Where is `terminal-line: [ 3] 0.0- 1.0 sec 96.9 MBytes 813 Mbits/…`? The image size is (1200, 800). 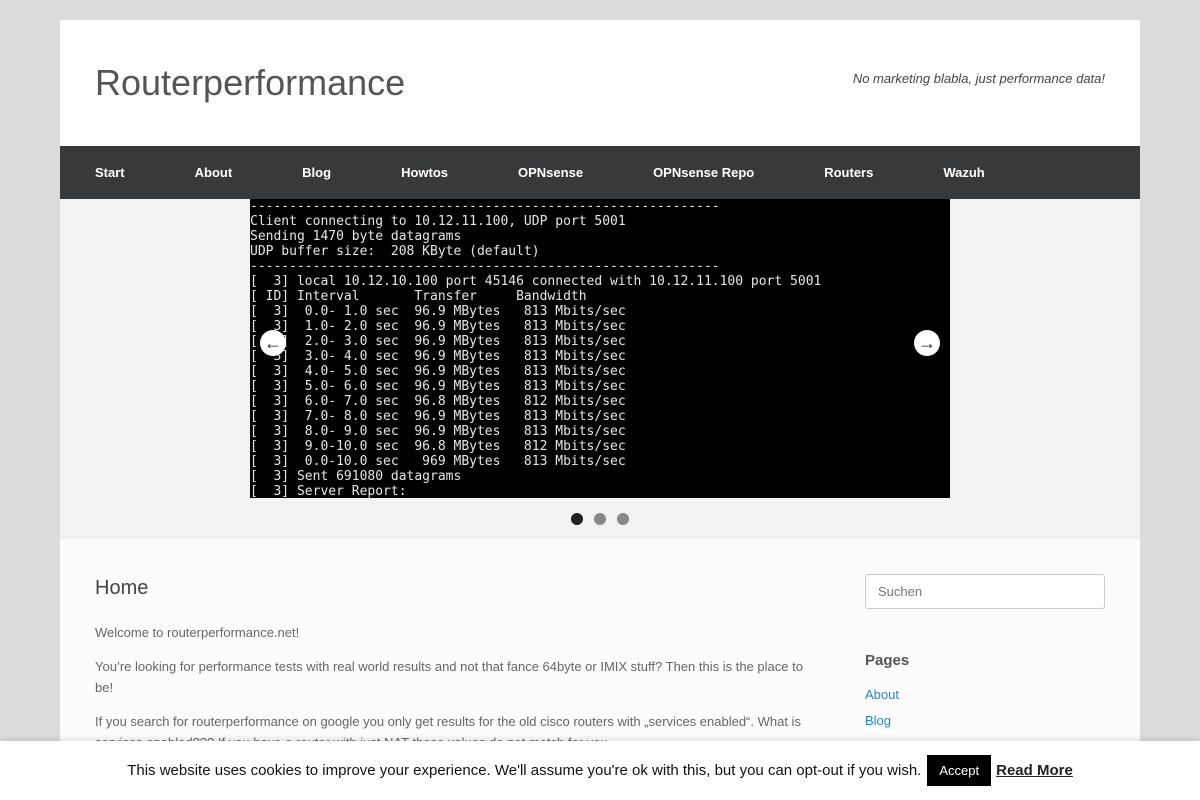
terminal-line: [ 3] 0.0- 1.0 sec 96.9 MBytes 813 Mbits/… is located at coordinates (438, 311).